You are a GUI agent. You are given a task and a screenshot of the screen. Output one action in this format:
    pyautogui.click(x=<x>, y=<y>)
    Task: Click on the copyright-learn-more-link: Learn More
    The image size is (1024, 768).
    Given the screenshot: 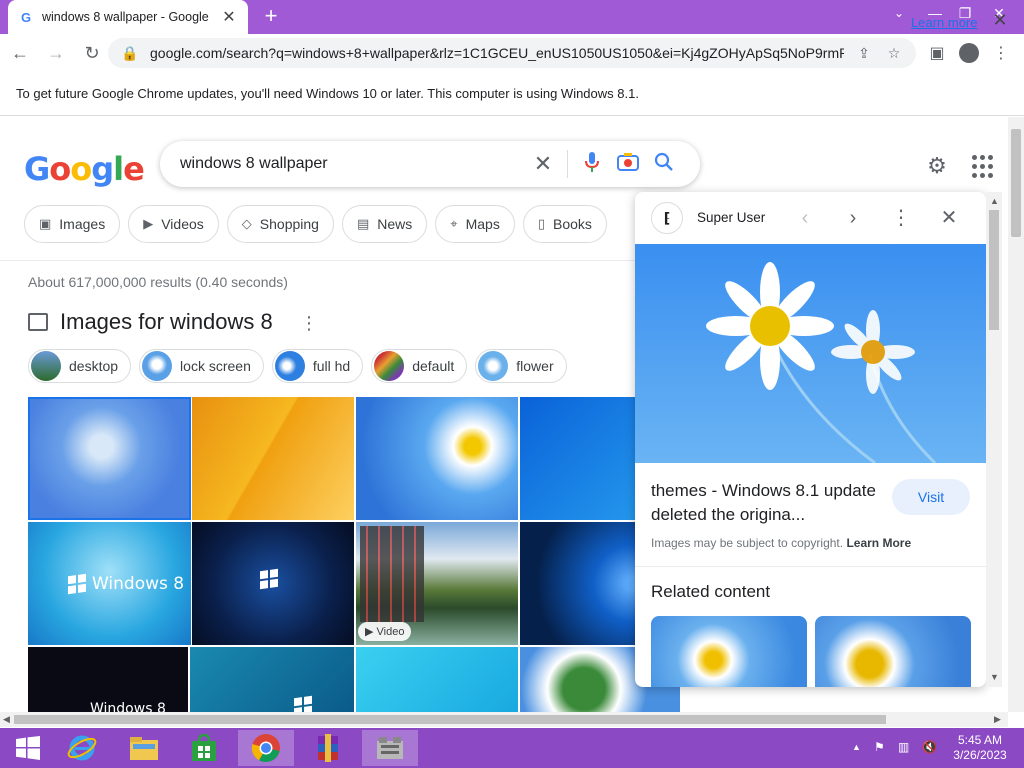 What is the action you would take?
    pyautogui.click(x=878, y=543)
    